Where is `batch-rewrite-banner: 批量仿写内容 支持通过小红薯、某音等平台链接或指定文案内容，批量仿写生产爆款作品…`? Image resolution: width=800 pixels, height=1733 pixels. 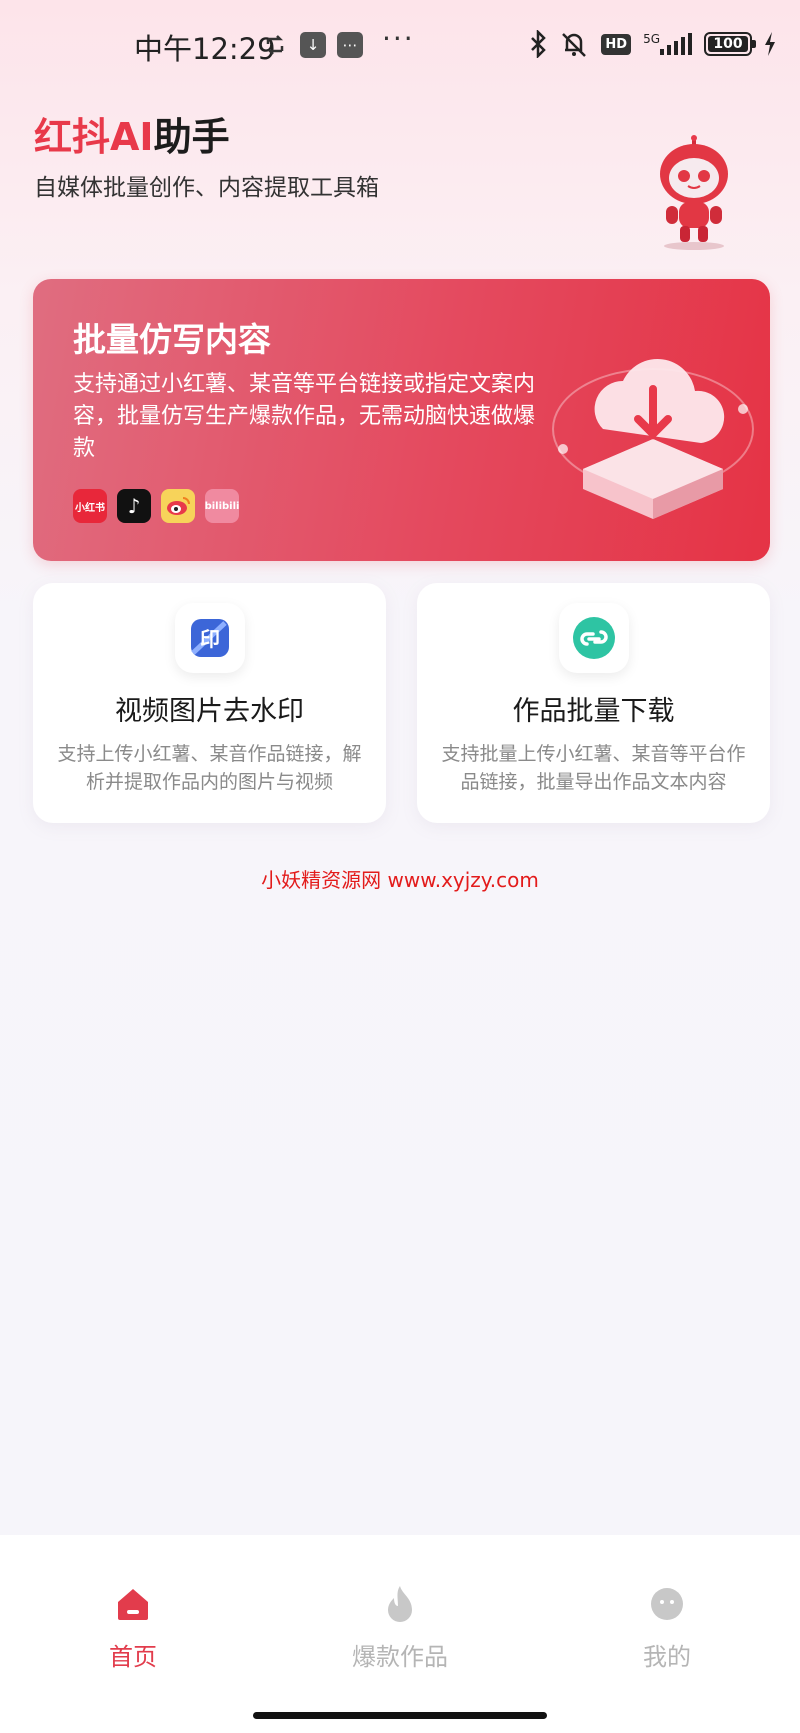 batch-rewrite-banner: 批量仿写内容 支持通过小红薯、某音等平台链接或指定文案内容，批量仿写生产爆款作品… is located at coordinates (401, 420).